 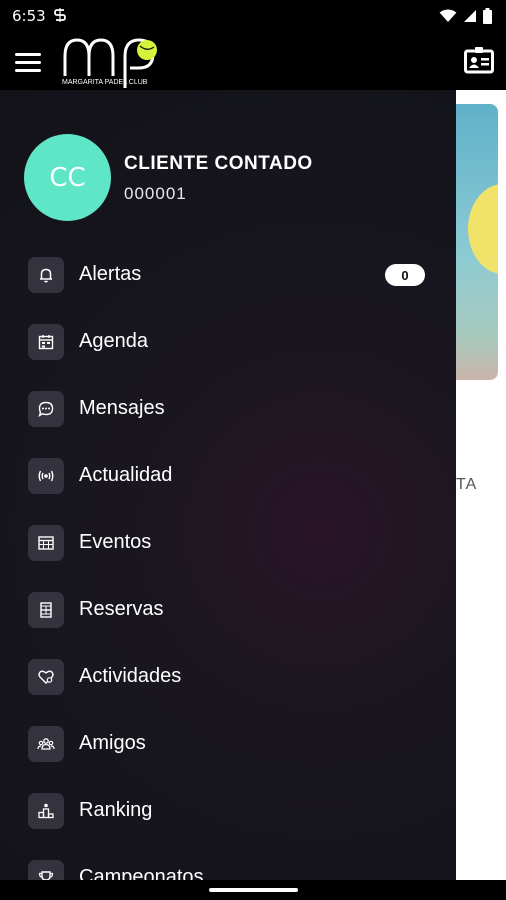 What do you see at coordinates (141, 873) in the screenshot?
I see `menu-item-label: Campeonatos` at bounding box center [141, 873].